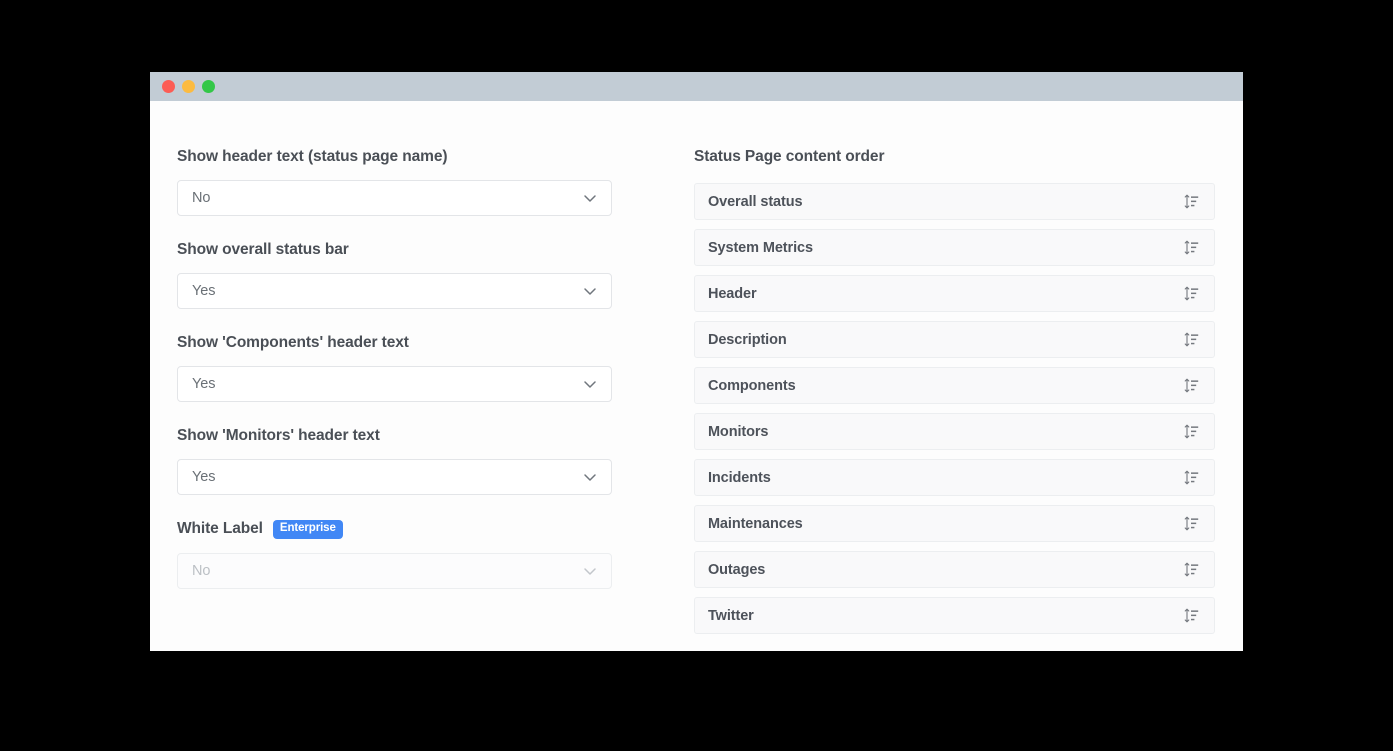  Describe the element at coordinates (954, 615) in the screenshot. I see `order-item-twitter: Twitter` at that location.